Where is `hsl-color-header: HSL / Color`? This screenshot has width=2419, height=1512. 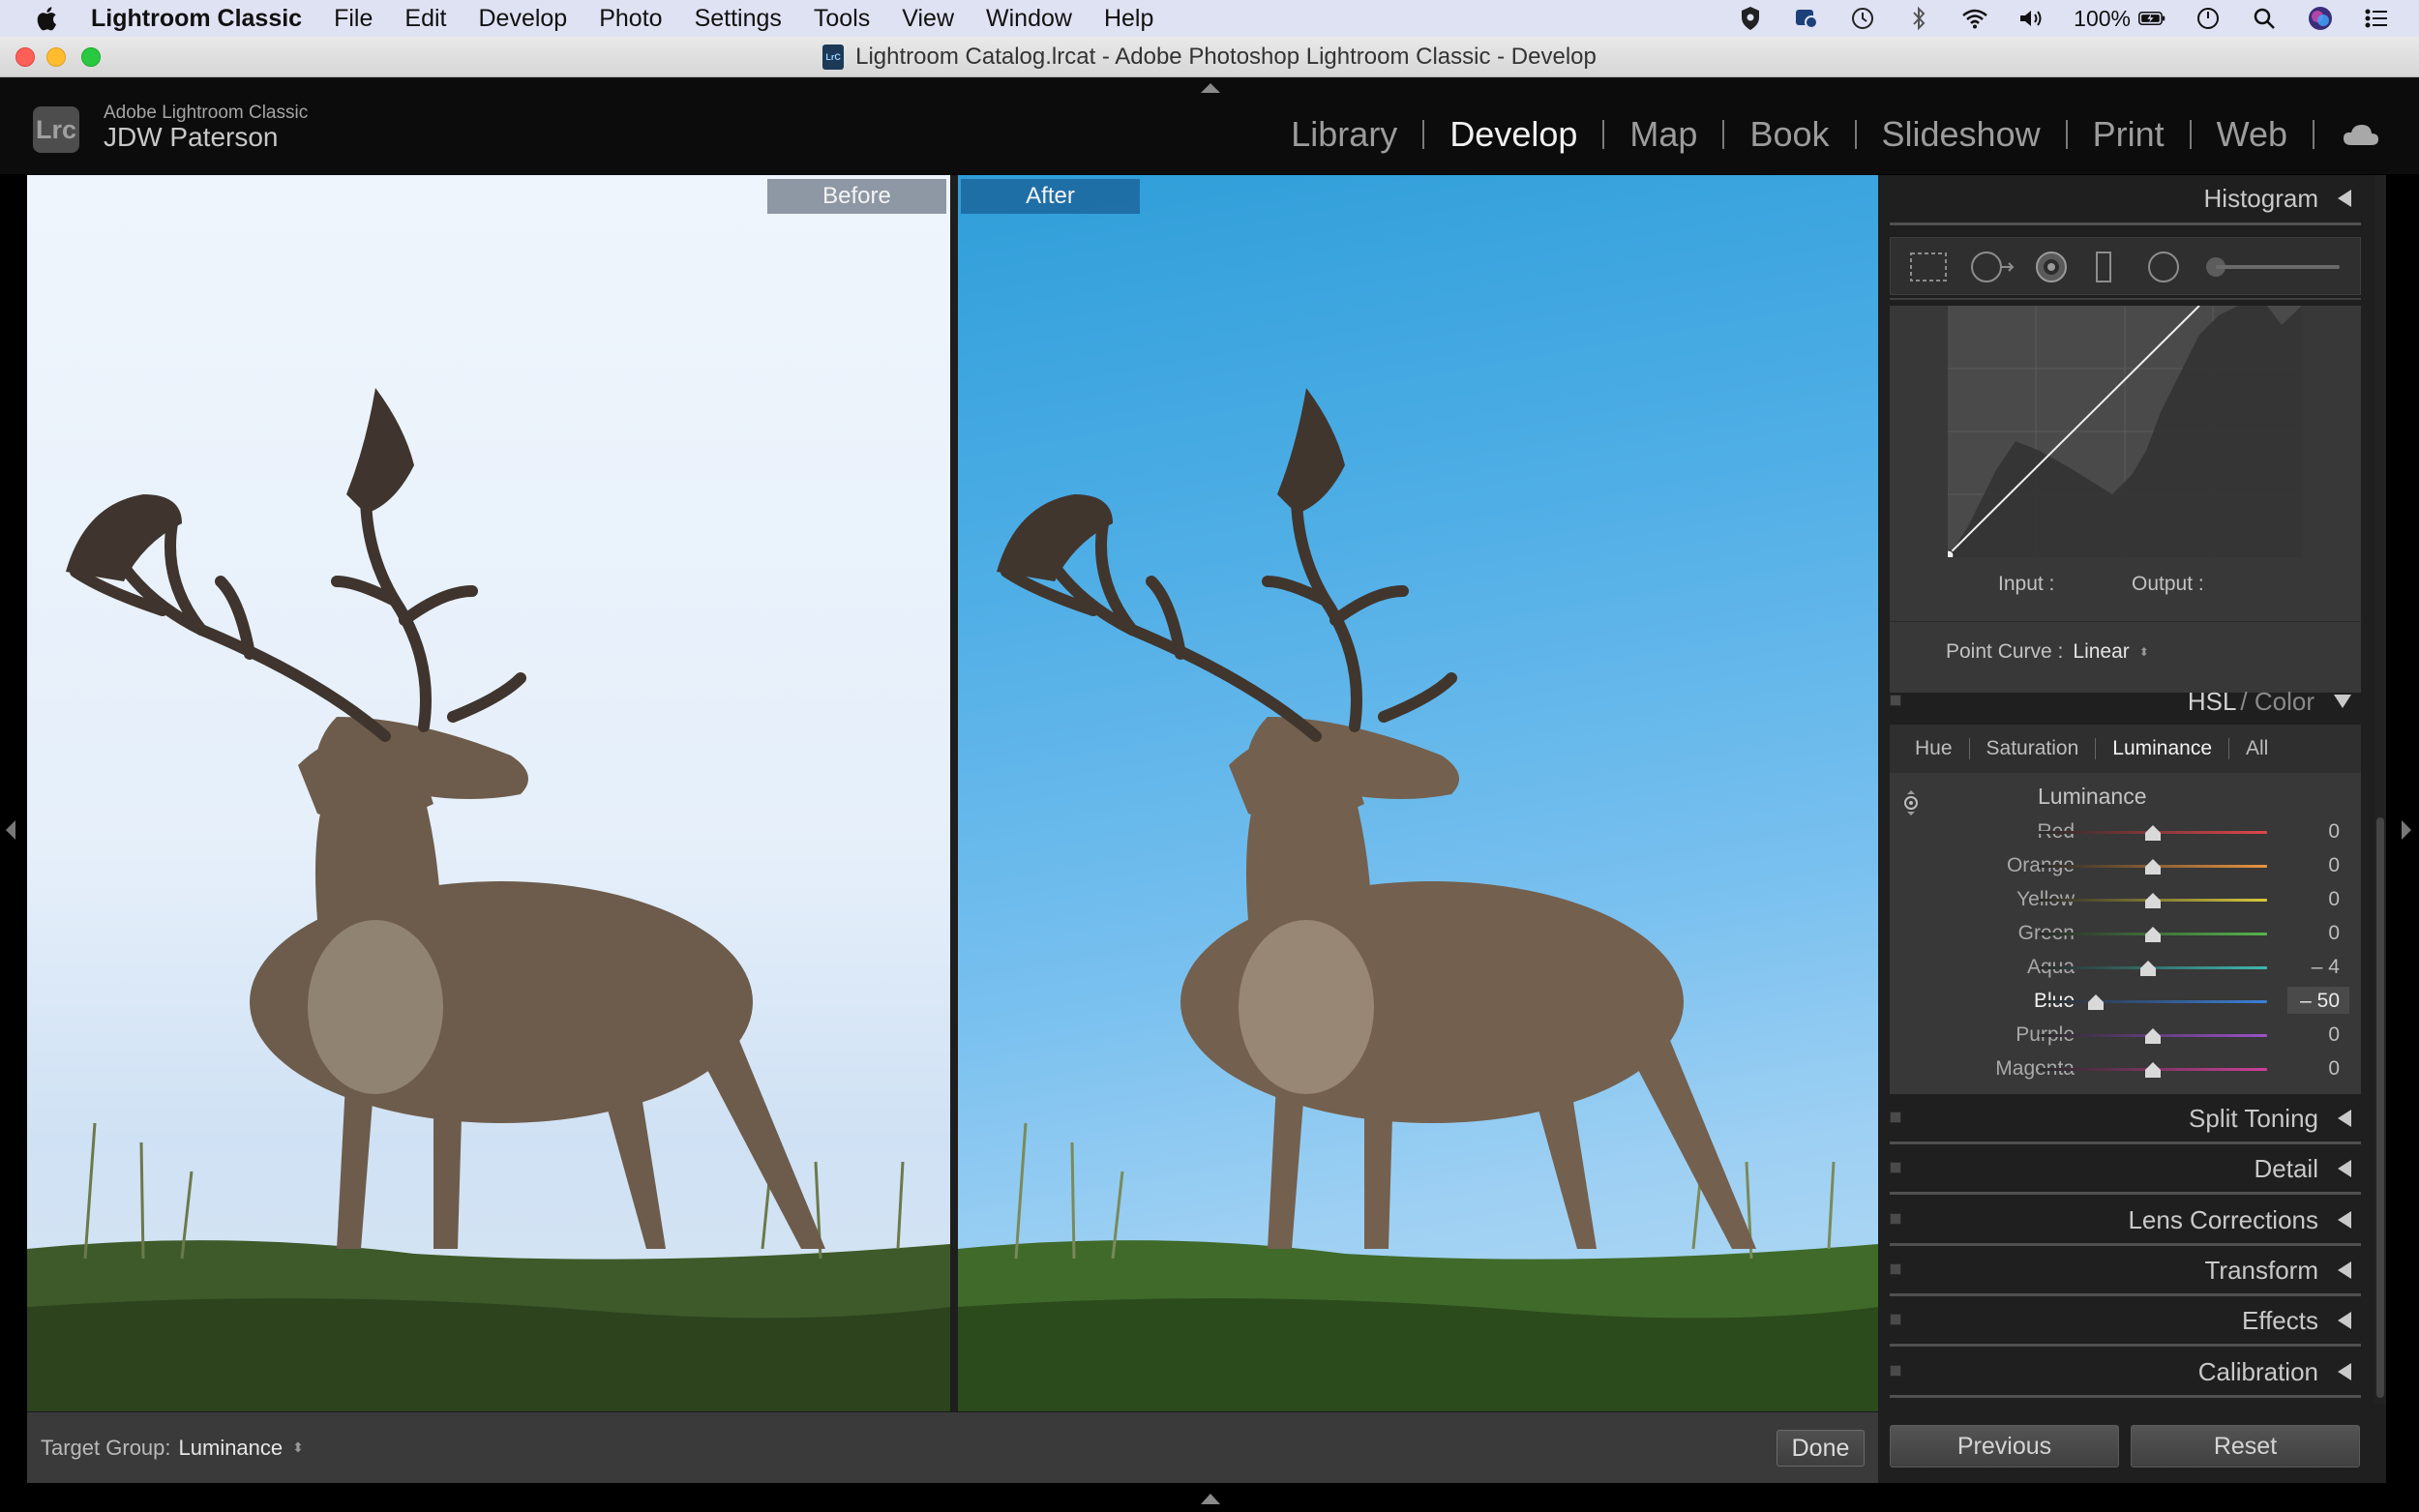
hsl-color-header: HSL / Color is located at coordinates (2125, 701).